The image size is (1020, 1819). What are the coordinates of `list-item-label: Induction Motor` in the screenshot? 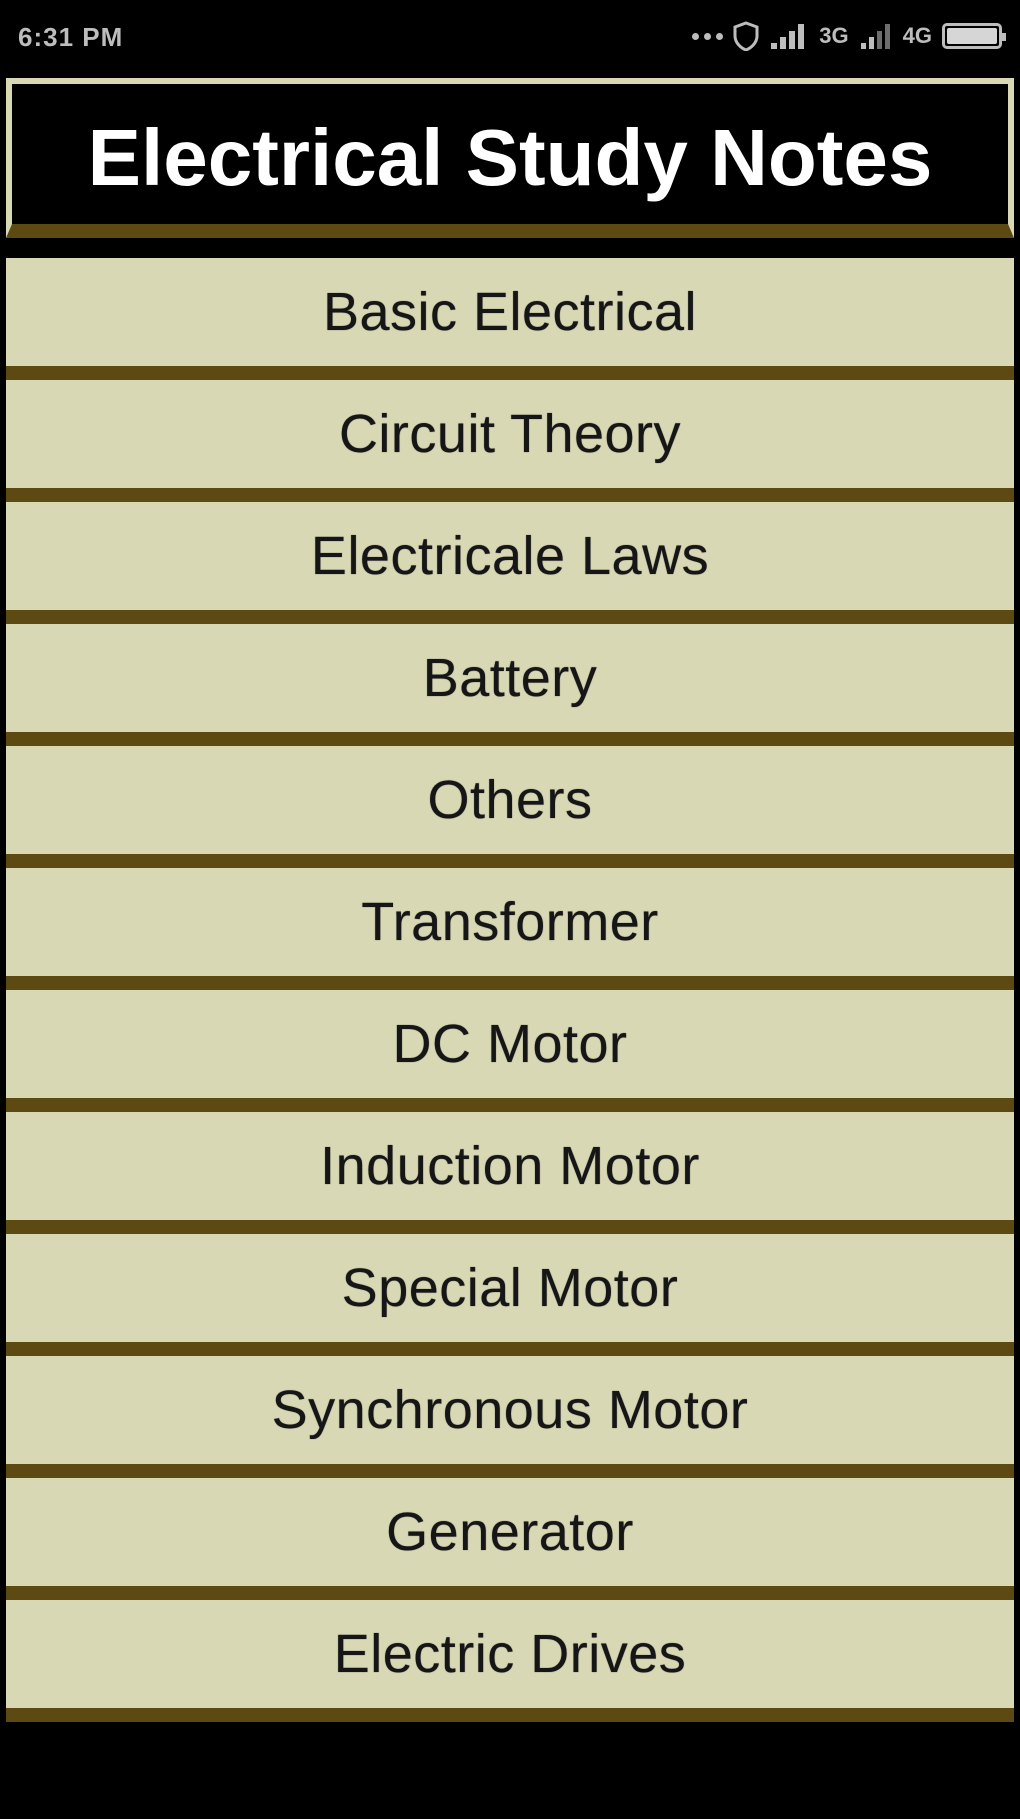 It's located at (510, 1166).